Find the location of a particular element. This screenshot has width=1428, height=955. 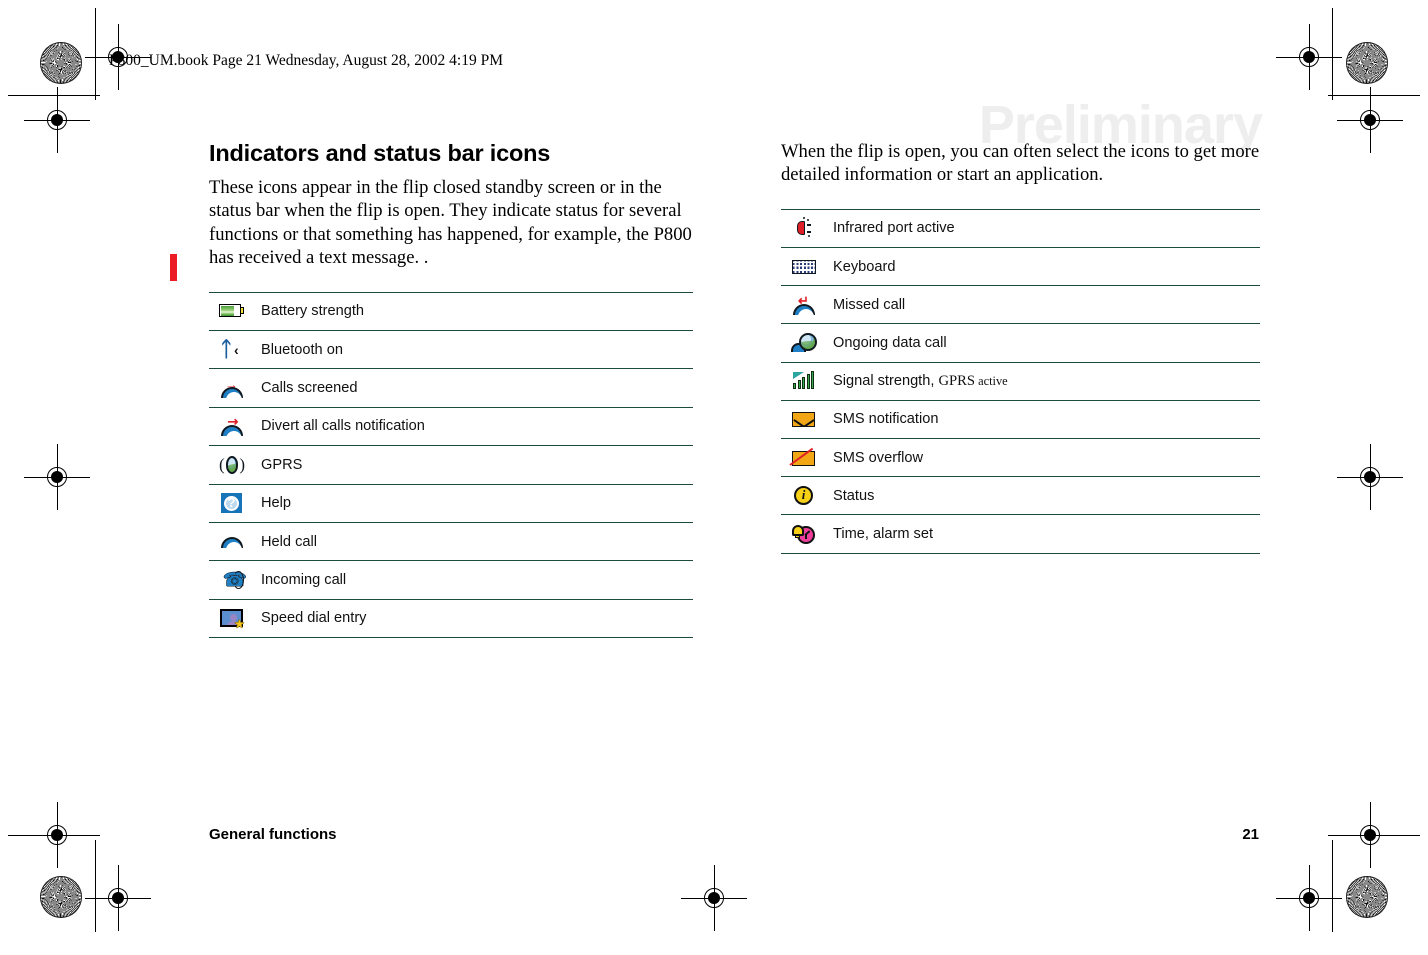

trim-line-left-bottom is located at coordinates (95, 886).